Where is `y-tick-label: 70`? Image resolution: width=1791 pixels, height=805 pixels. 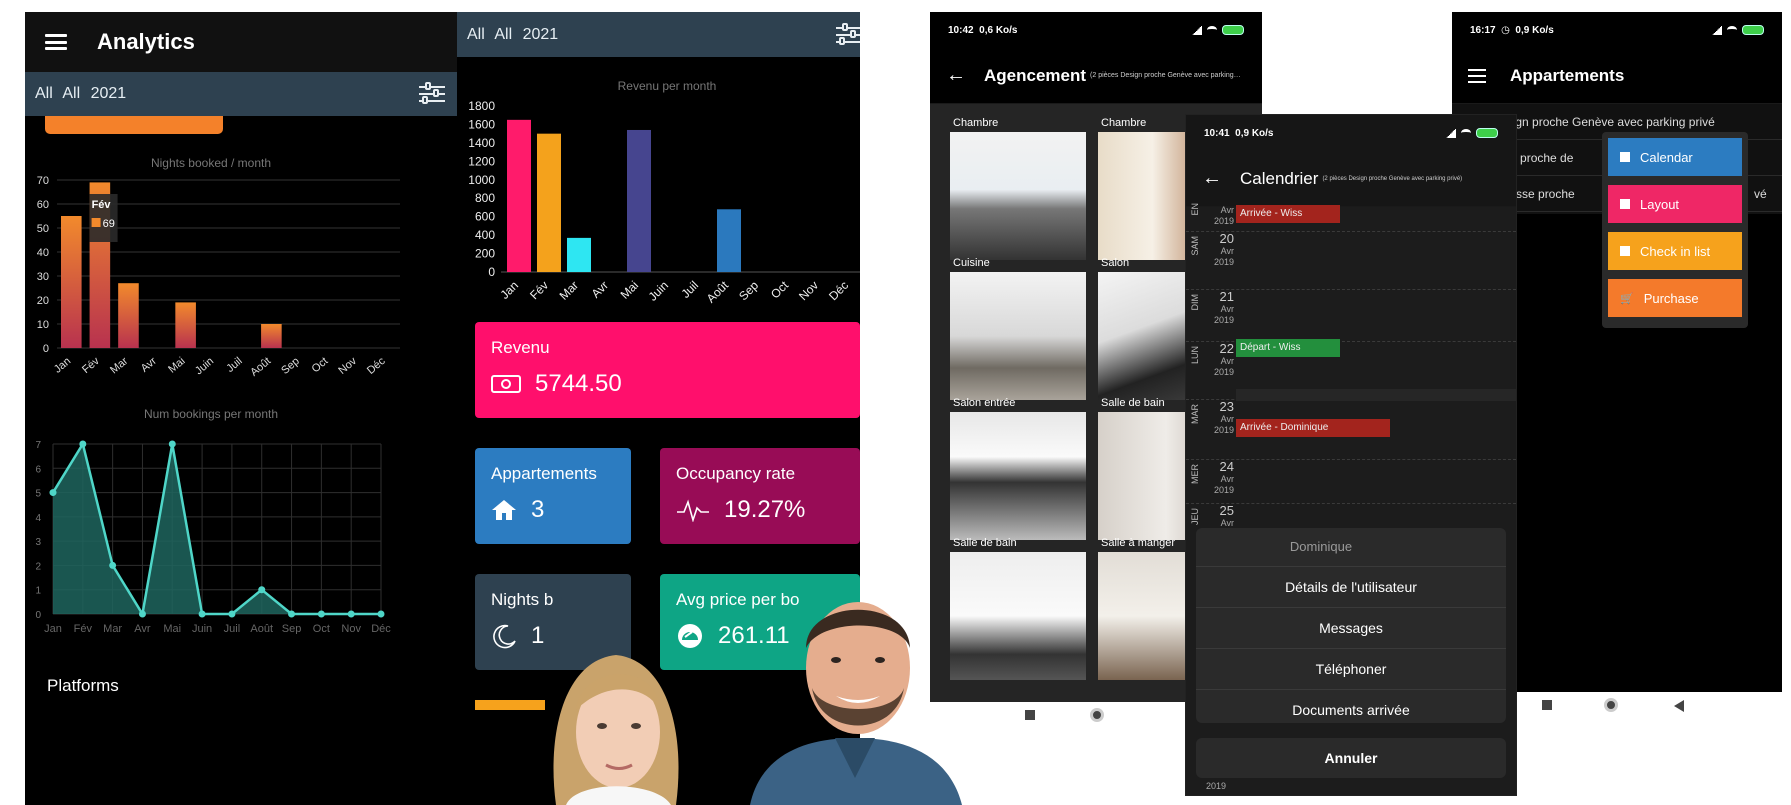 y-tick-label: 70 is located at coordinates (43, 181).